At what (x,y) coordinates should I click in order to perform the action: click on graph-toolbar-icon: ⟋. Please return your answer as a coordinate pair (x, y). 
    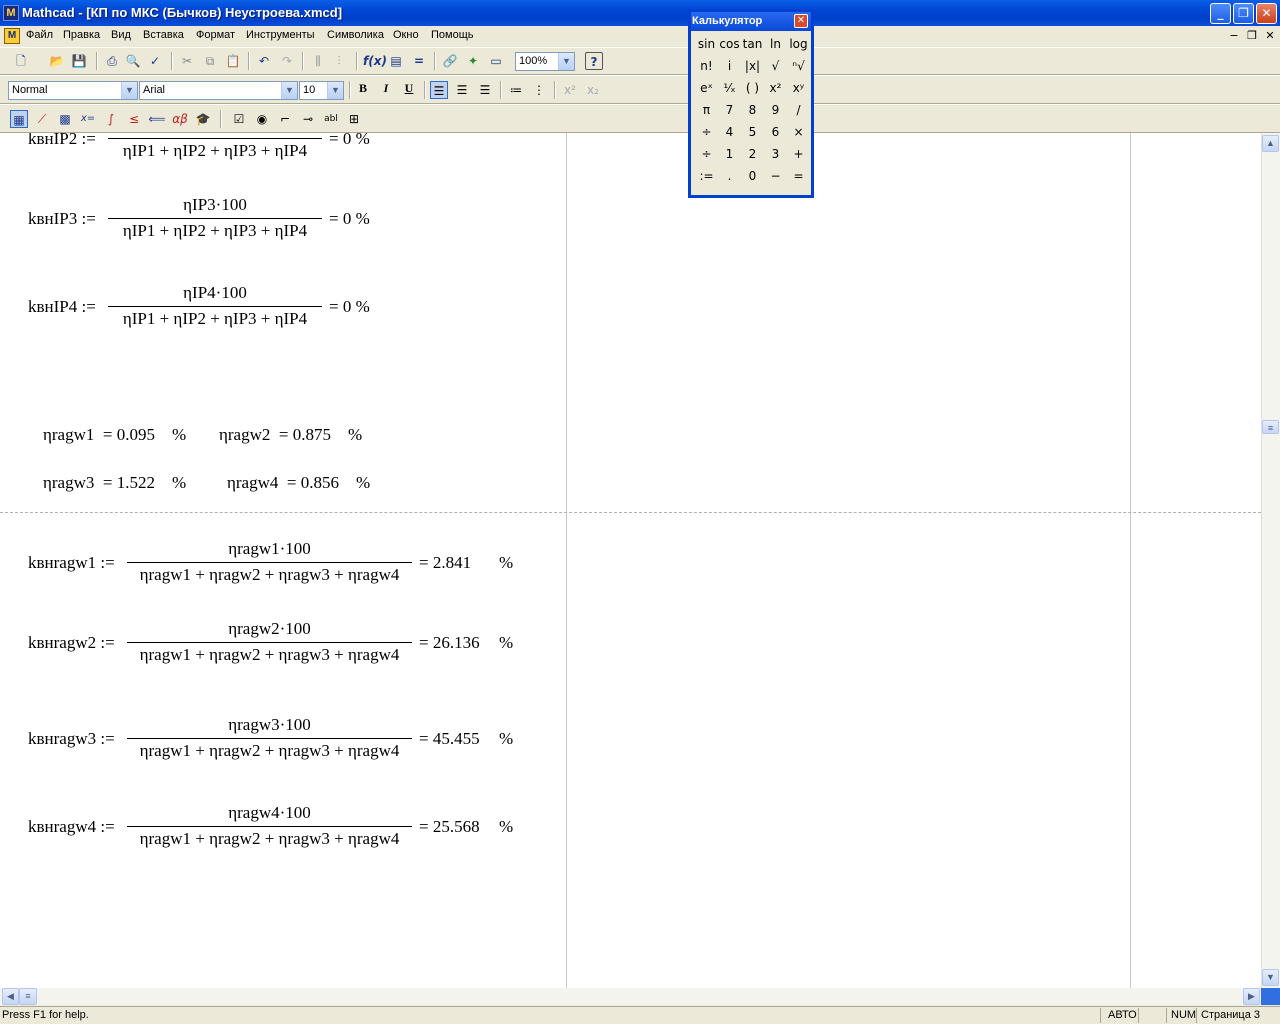
    Looking at the image, I should click on (42, 119).